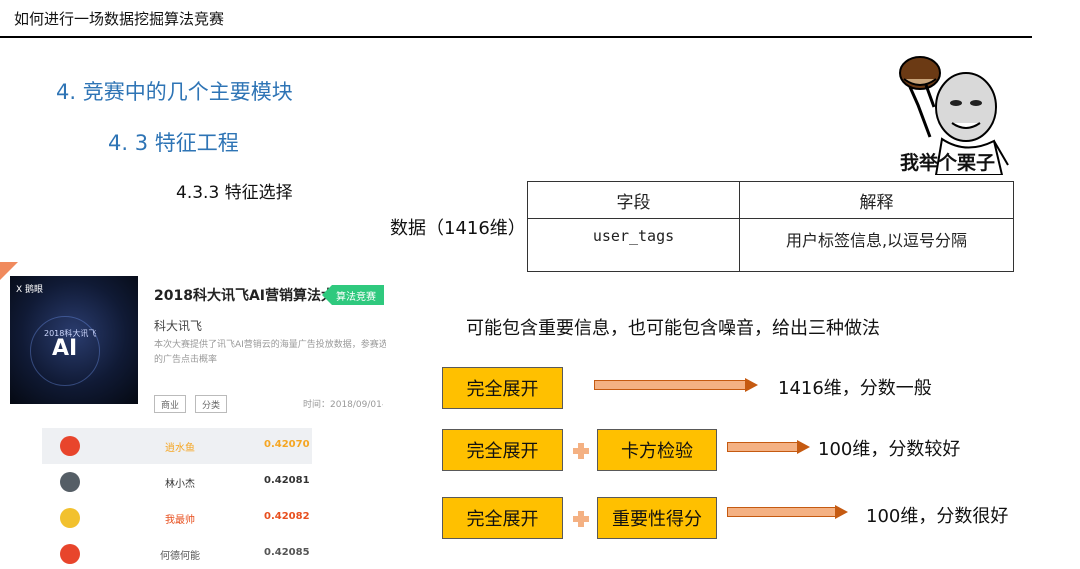 Image resolution: width=1080 pixels, height=569 pixels. I want to click on leaderboard-score: 0.42085, so click(287, 552).